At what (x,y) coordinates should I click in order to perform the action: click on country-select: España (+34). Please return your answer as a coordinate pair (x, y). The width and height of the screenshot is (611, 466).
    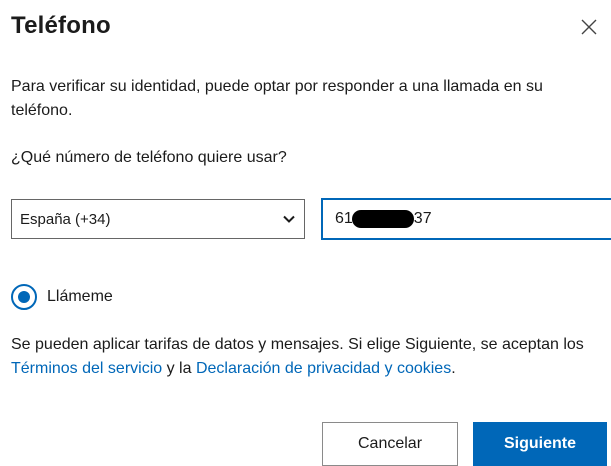
    Looking at the image, I should click on (158, 219).